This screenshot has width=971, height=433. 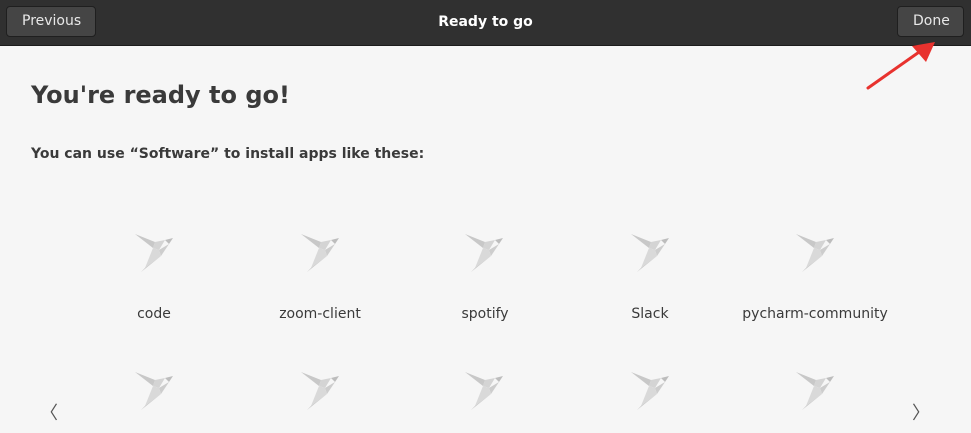 I want to click on window-title: Ready to go, so click(x=485, y=22).